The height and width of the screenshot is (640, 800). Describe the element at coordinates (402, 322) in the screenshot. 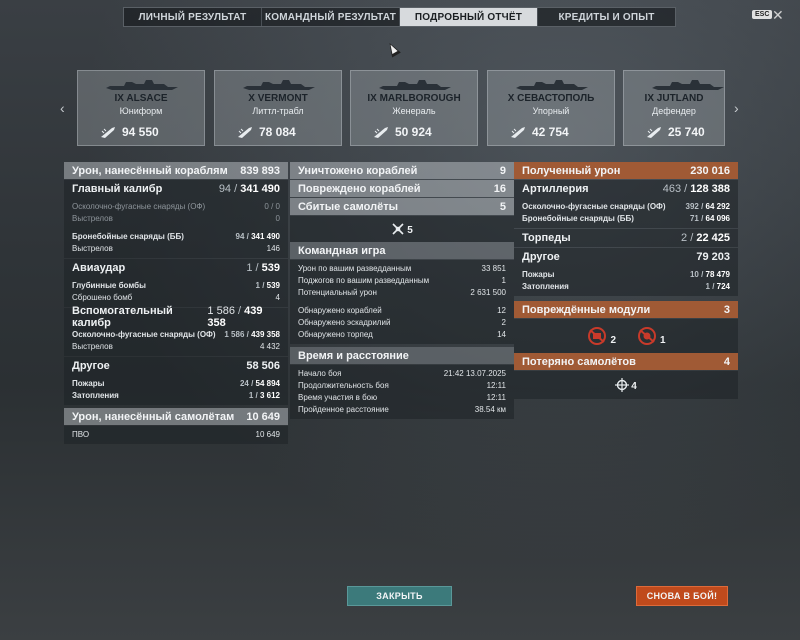

I see `squadrons-spotted-row: Обнаружено эскадрилий 2` at that location.